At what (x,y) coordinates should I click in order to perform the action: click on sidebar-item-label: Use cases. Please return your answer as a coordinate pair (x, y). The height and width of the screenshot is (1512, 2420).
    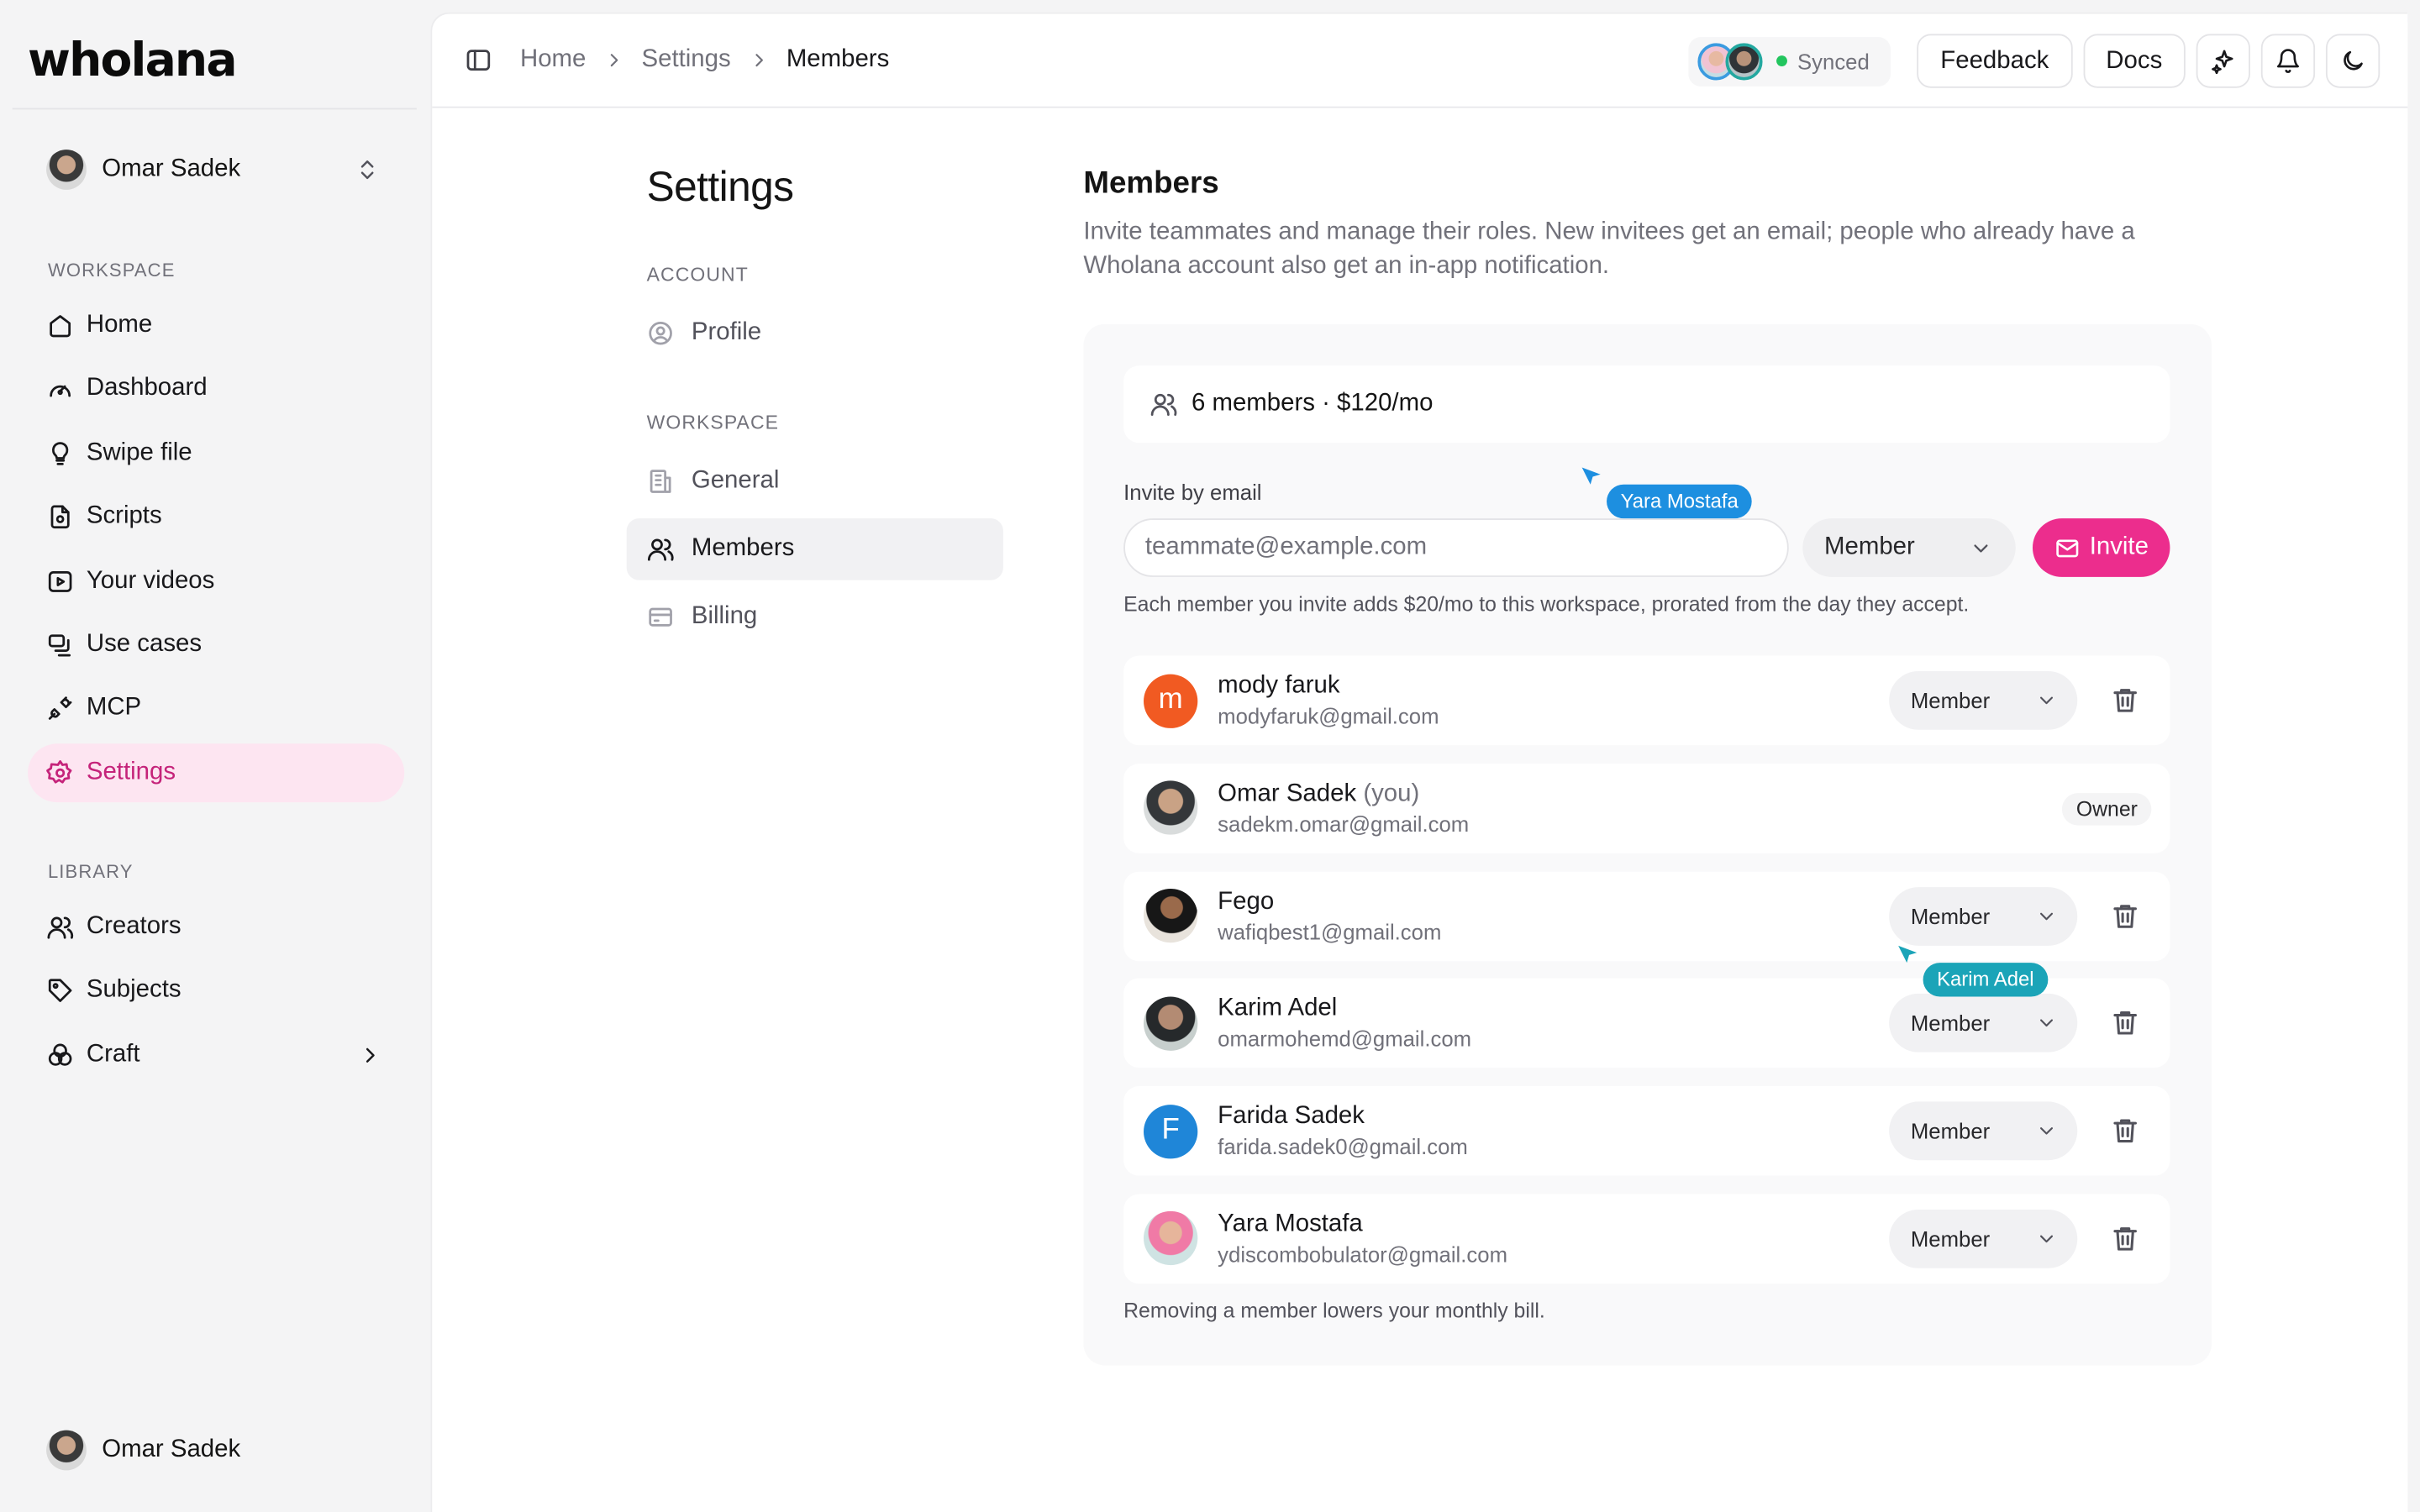
    Looking at the image, I should click on (144, 644).